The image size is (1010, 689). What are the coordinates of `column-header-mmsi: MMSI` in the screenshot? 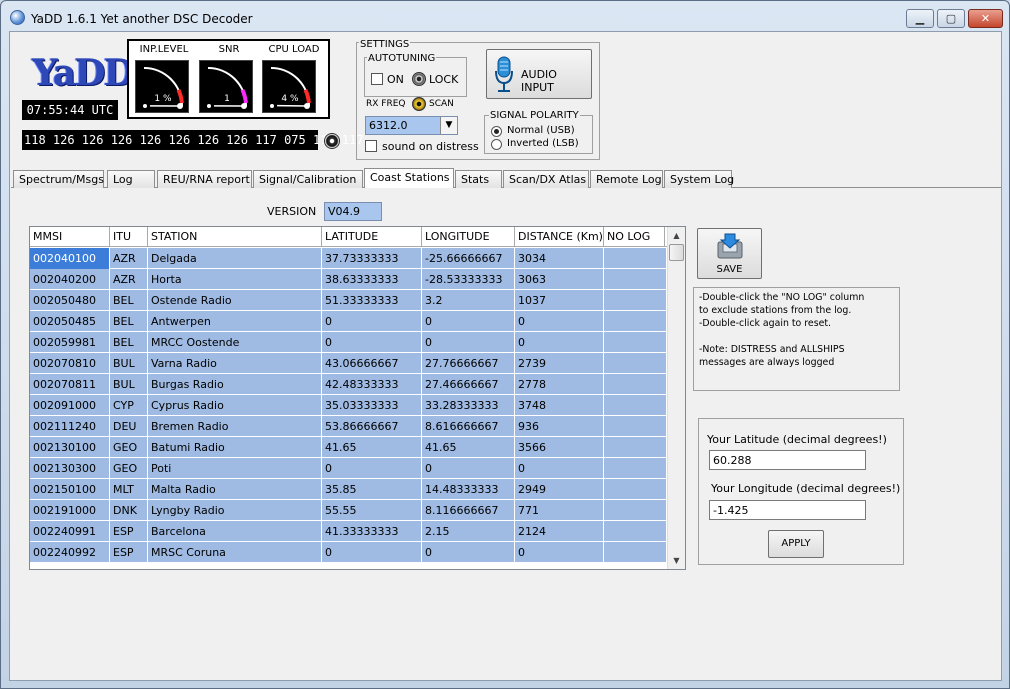 It's located at (70, 237).